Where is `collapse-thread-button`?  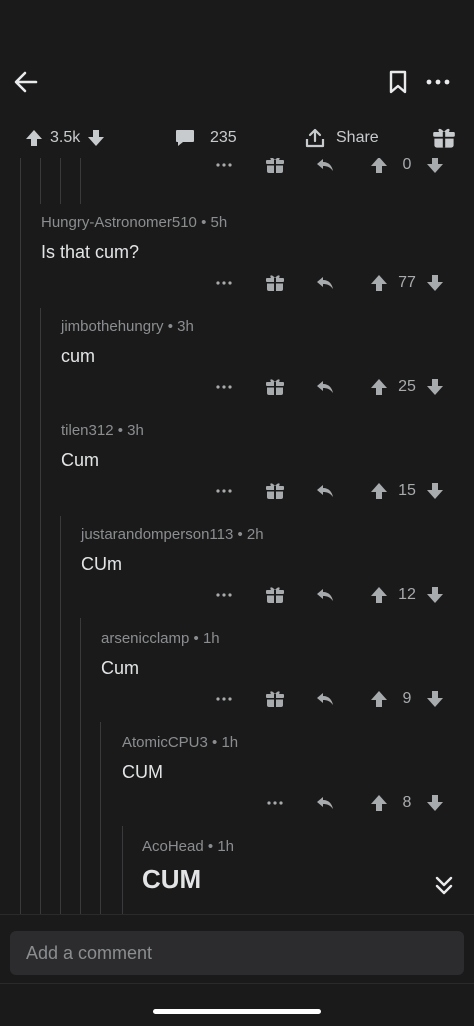 collapse-thread-button is located at coordinates (444, 886).